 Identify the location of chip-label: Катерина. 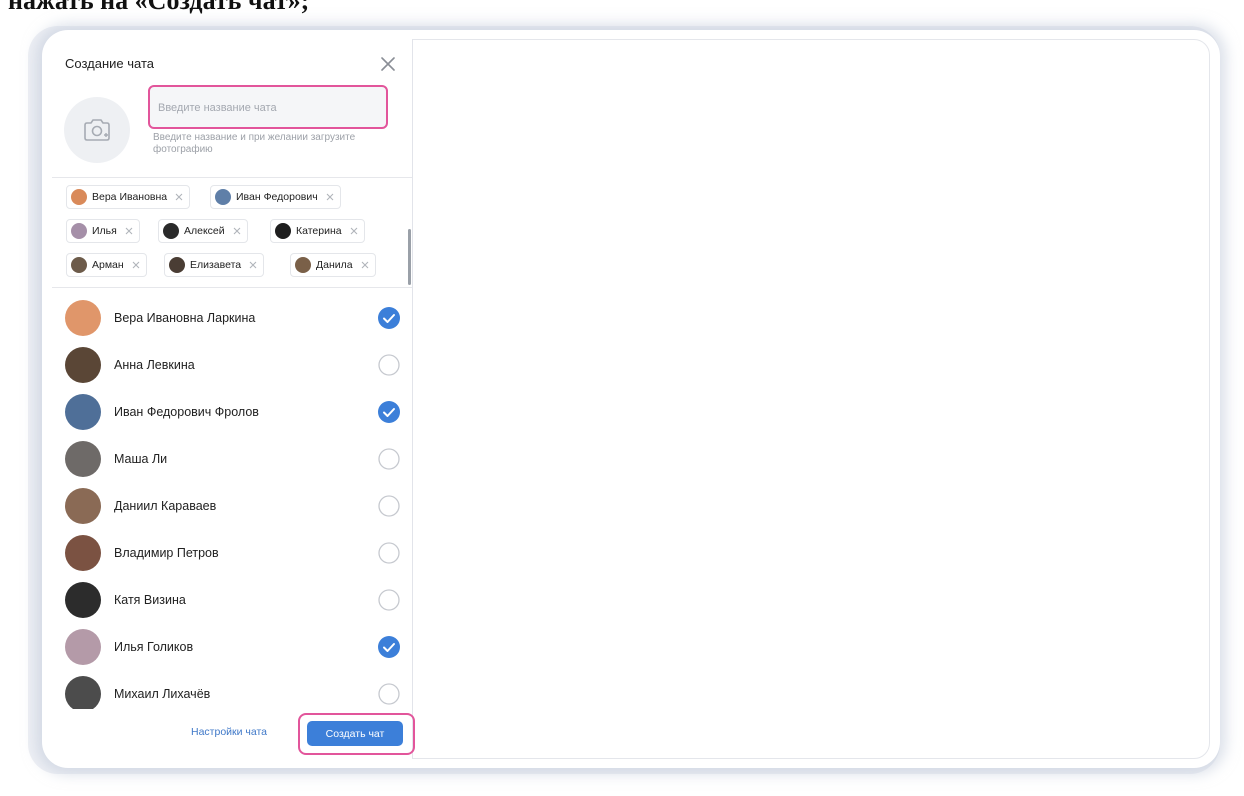
(319, 231).